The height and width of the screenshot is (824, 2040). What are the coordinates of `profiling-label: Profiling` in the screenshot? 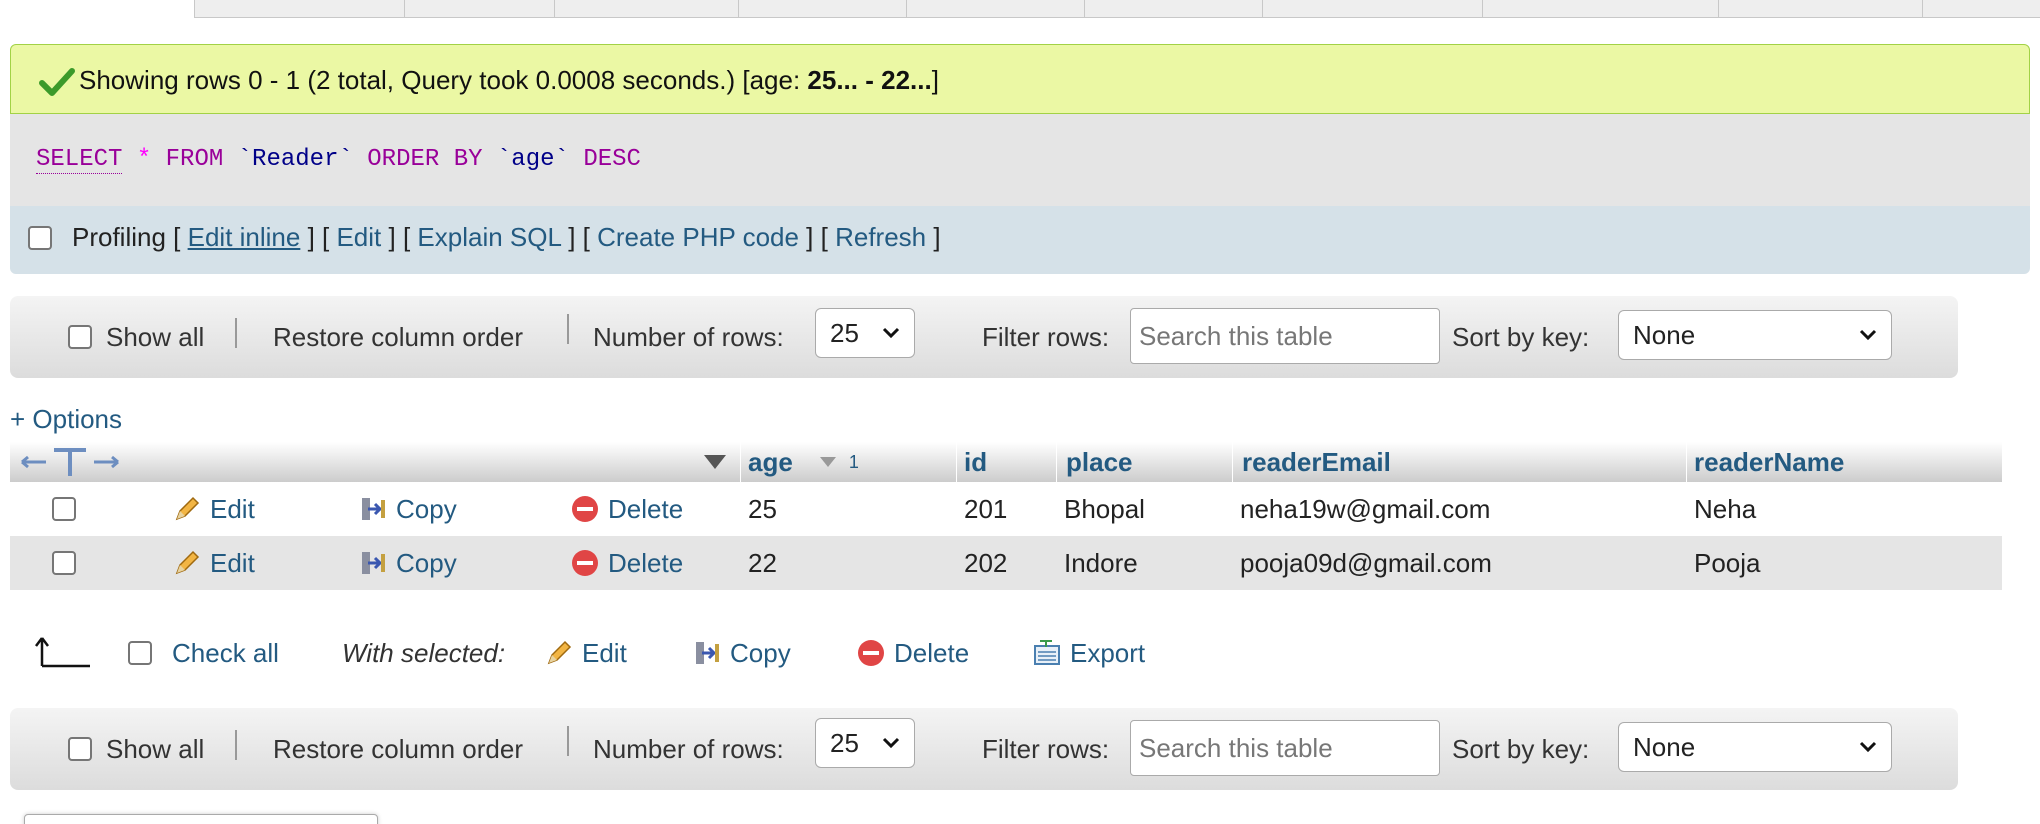 It's located at (119, 237).